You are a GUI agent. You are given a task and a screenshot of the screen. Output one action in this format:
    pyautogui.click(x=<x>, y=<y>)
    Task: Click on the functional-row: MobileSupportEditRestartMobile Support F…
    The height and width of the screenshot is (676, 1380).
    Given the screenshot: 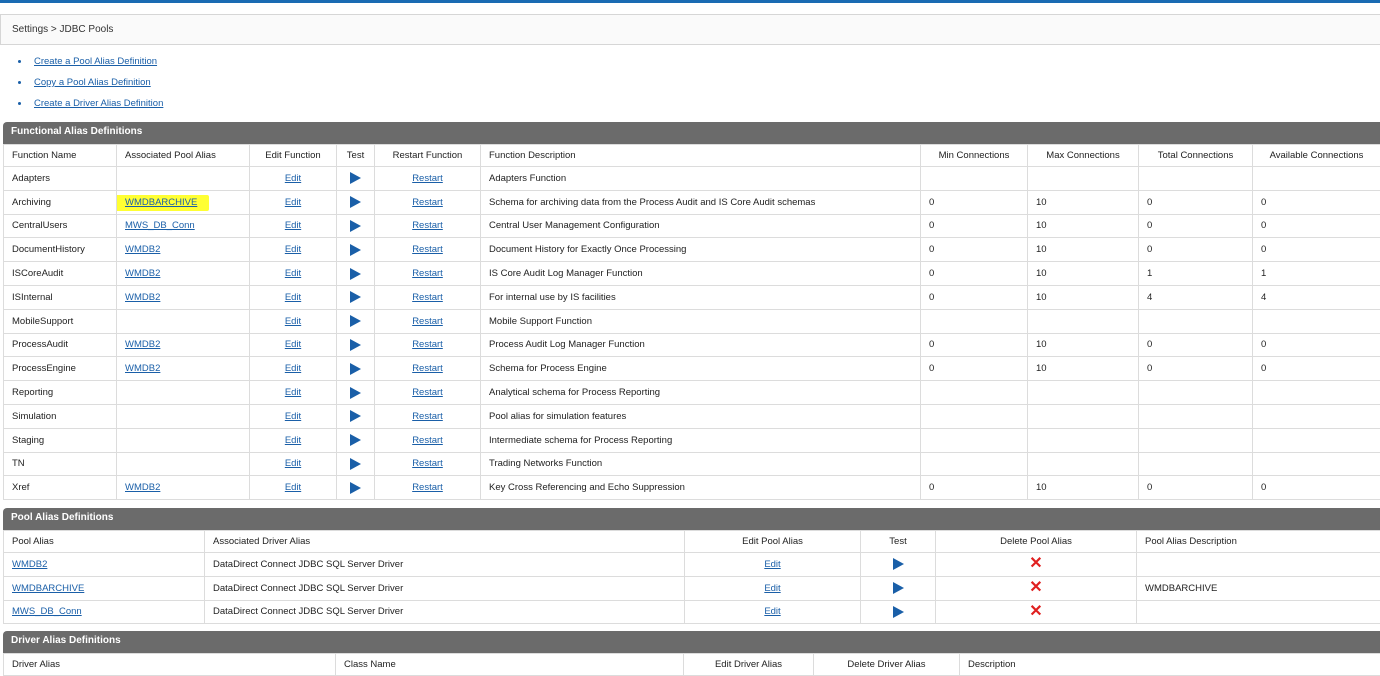 What is the action you would take?
    pyautogui.click(x=692, y=321)
    